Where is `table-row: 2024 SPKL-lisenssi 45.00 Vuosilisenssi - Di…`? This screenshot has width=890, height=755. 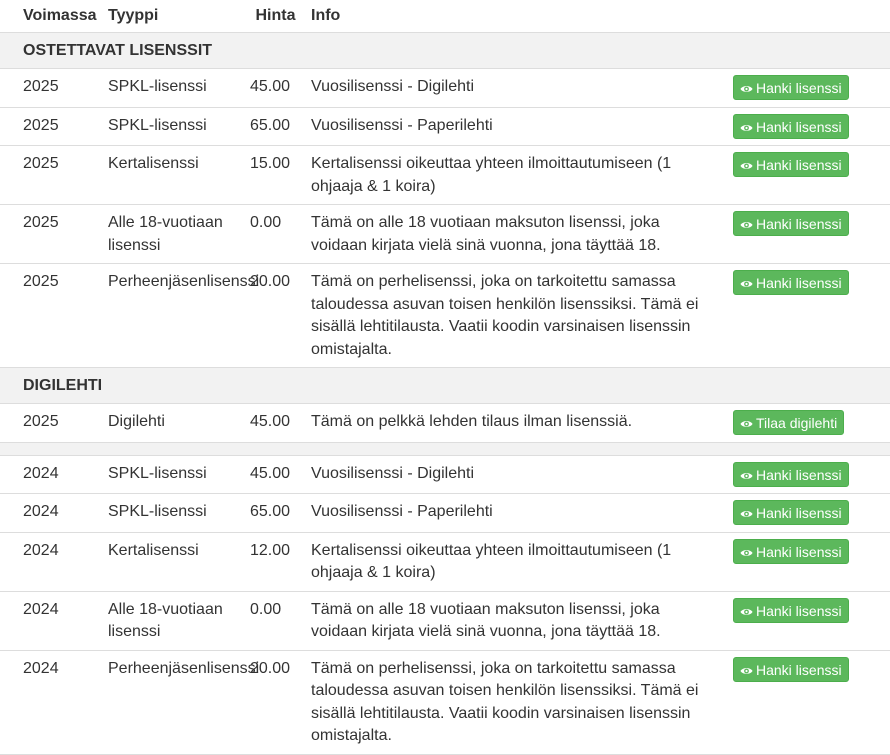
table-row: 2024 SPKL-lisenssi 45.00 Vuosilisenssi - Di… is located at coordinates (445, 474).